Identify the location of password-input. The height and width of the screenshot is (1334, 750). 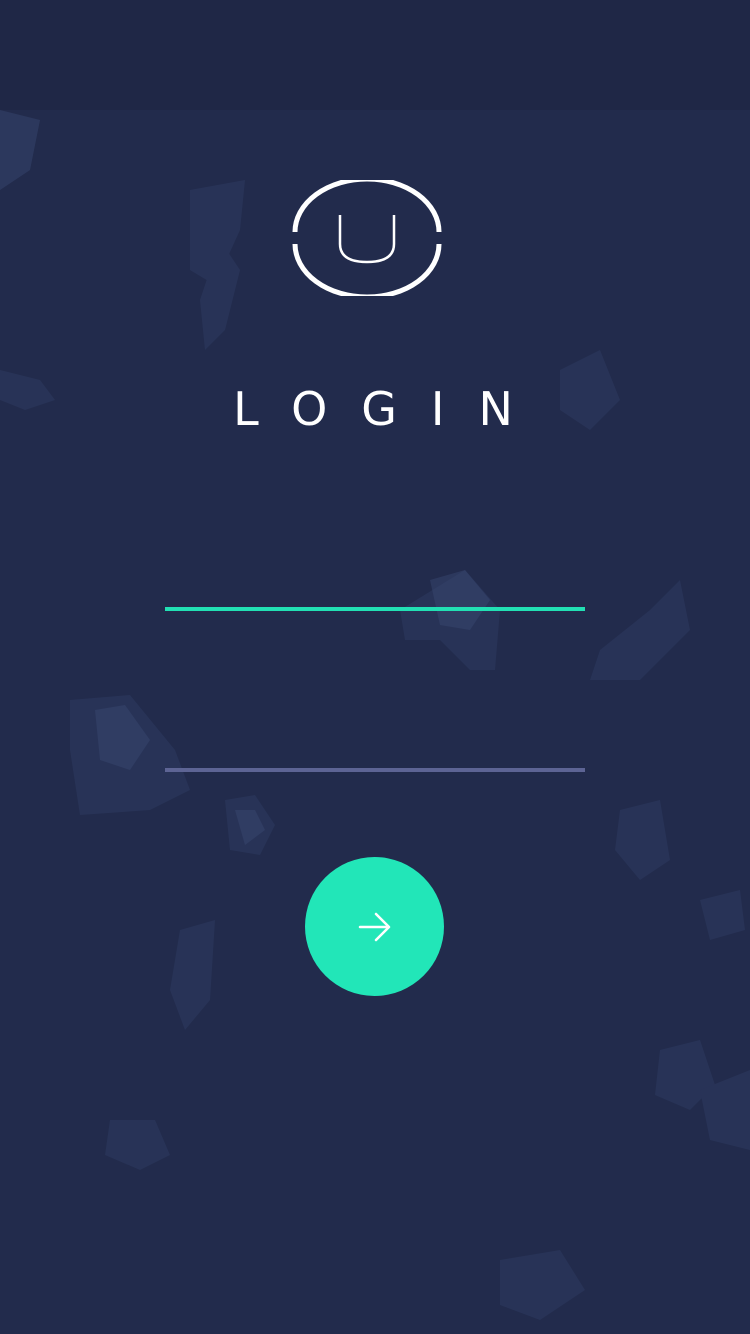
(375, 738).